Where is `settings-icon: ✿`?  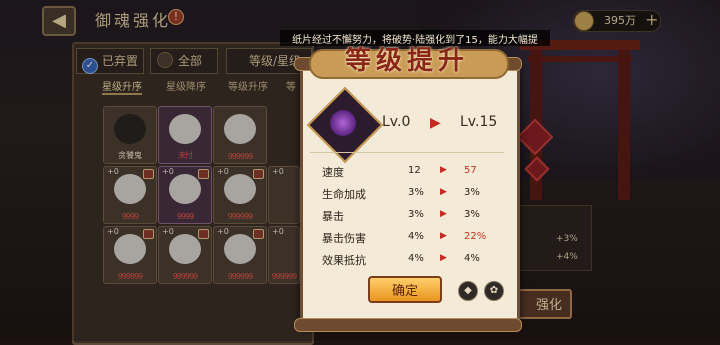
settings-icon: ✿ is located at coordinates (494, 291).